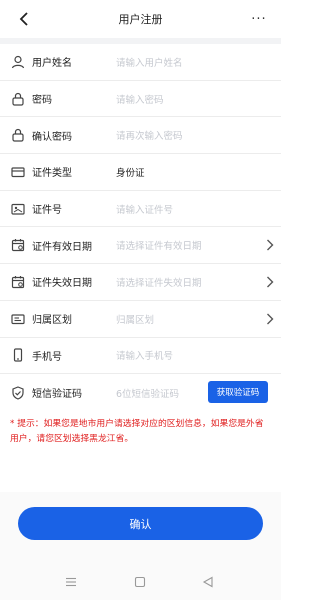 The height and width of the screenshot is (600, 320). I want to click on triangle-back-icon, so click(207, 582).